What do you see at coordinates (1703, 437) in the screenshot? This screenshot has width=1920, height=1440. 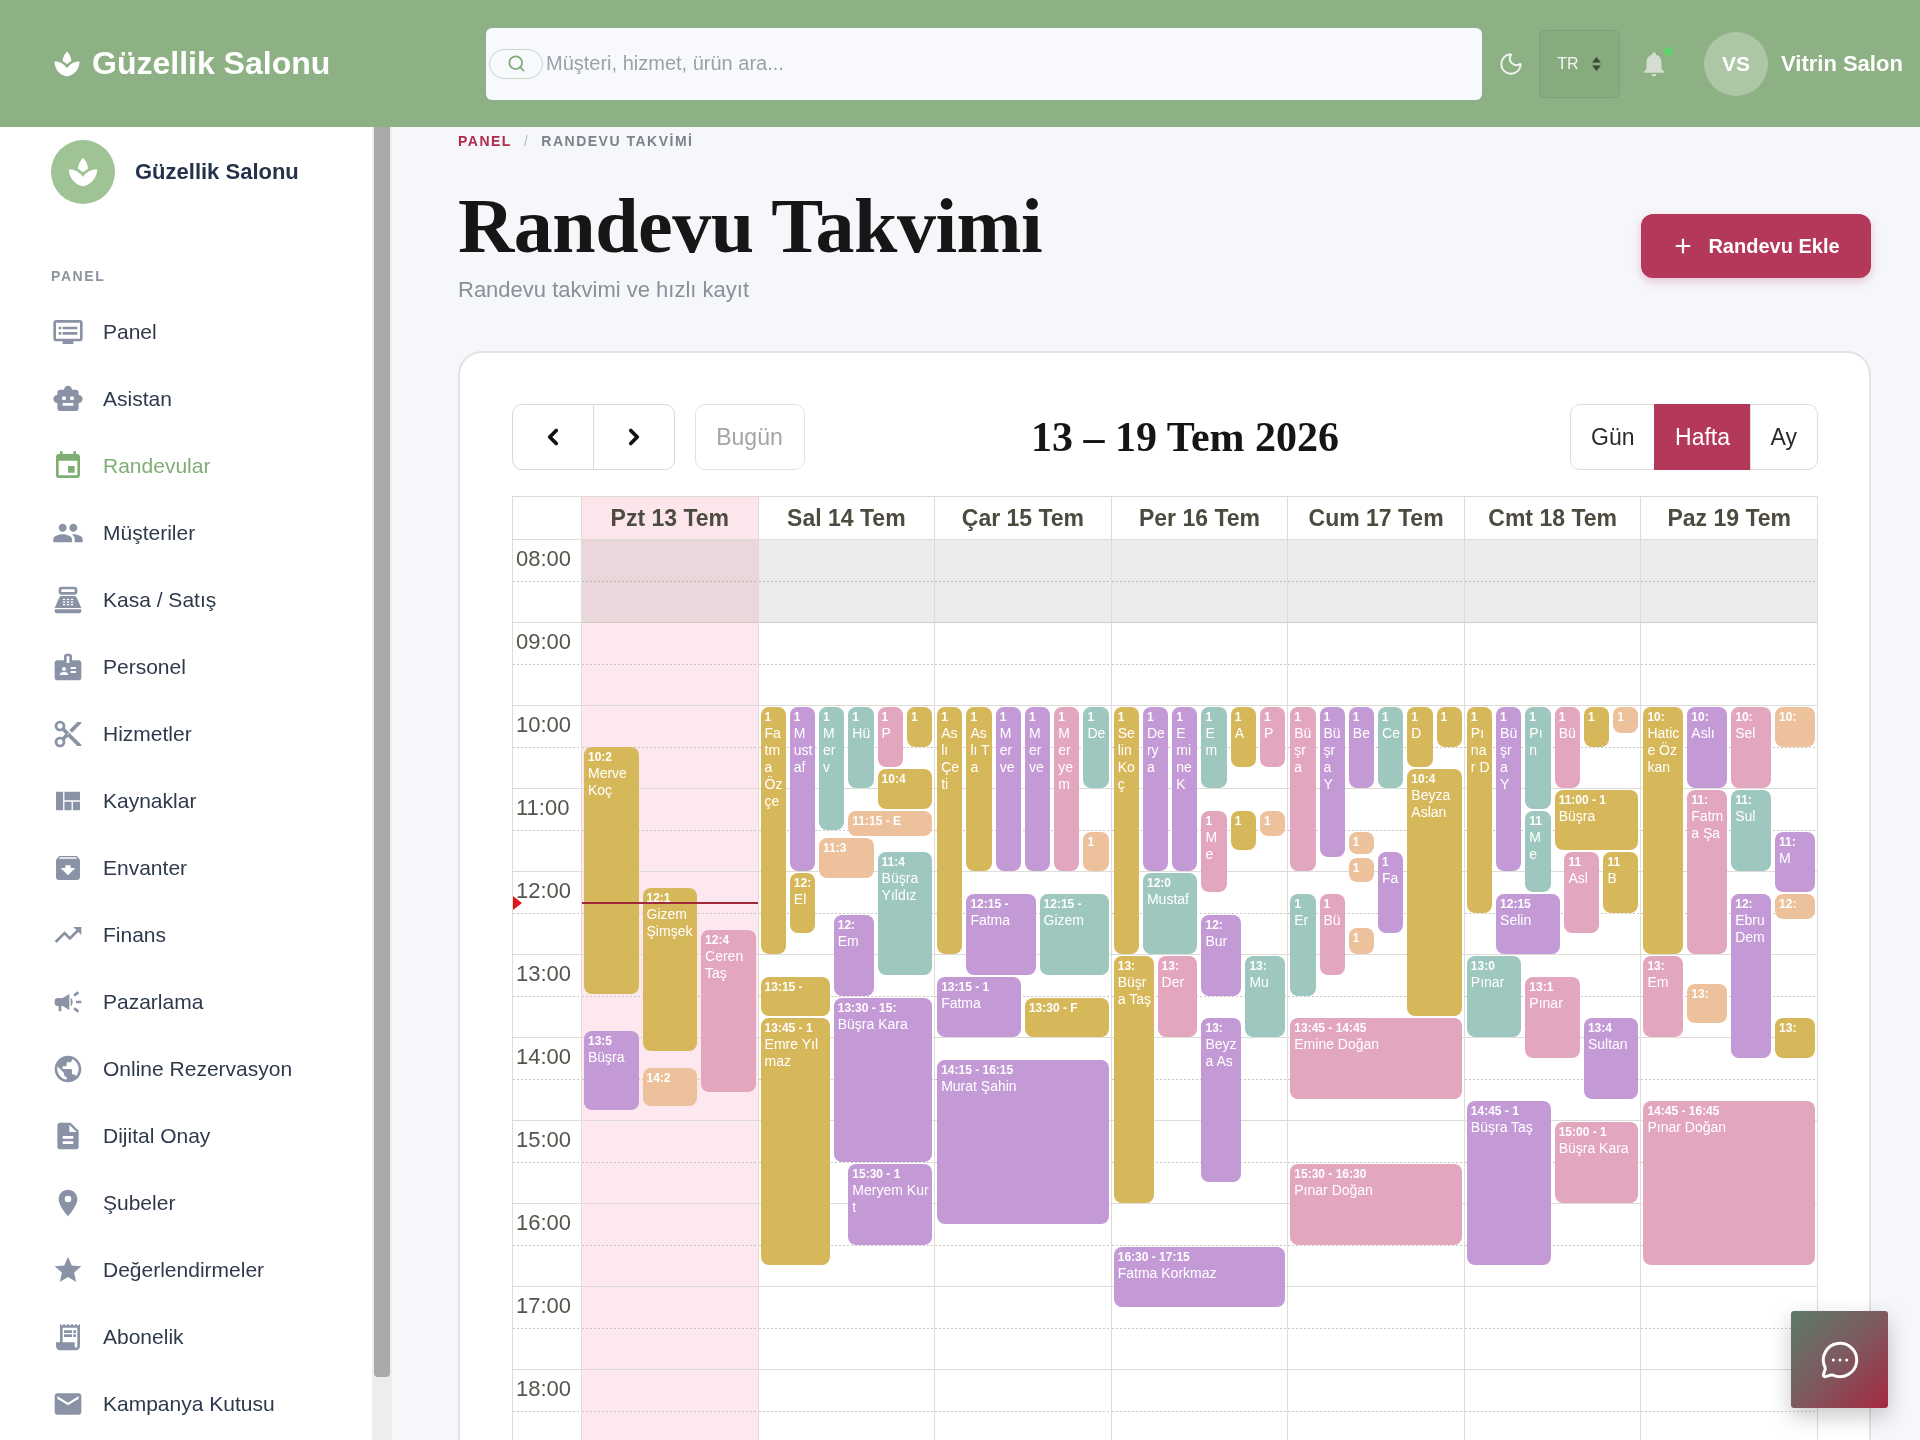 I see `view-tab: Hafta` at bounding box center [1703, 437].